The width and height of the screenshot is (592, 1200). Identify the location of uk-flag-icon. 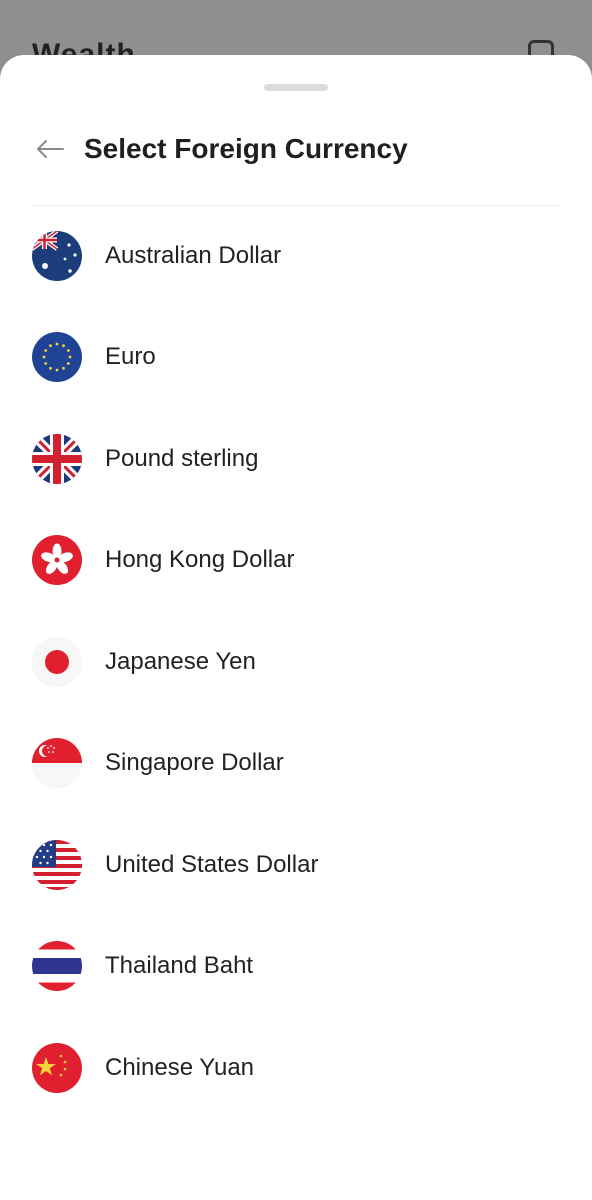
(57, 458).